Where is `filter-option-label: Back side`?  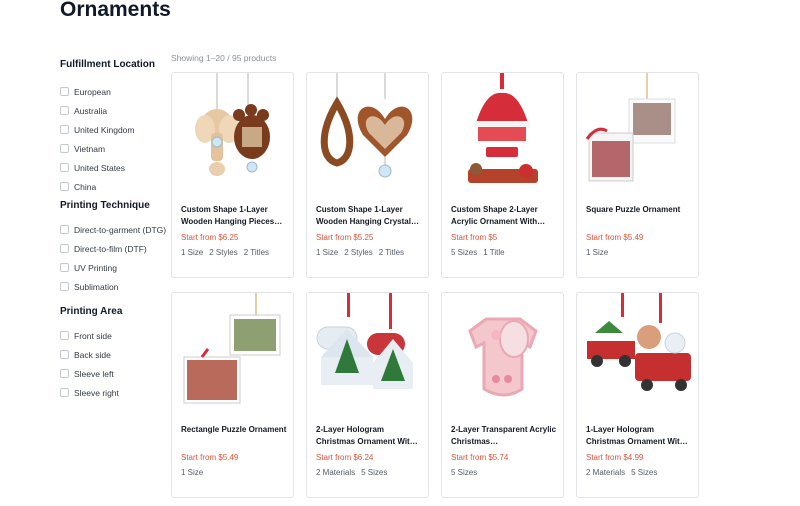
filter-option-label: Back side is located at coordinates (92, 354).